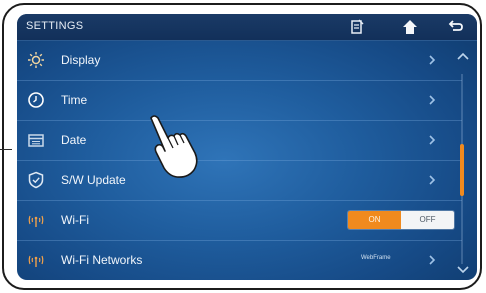  What do you see at coordinates (247, 27) in the screenshot?
I see `top-bar: SETTINGS` at bounding box center [247, 27].